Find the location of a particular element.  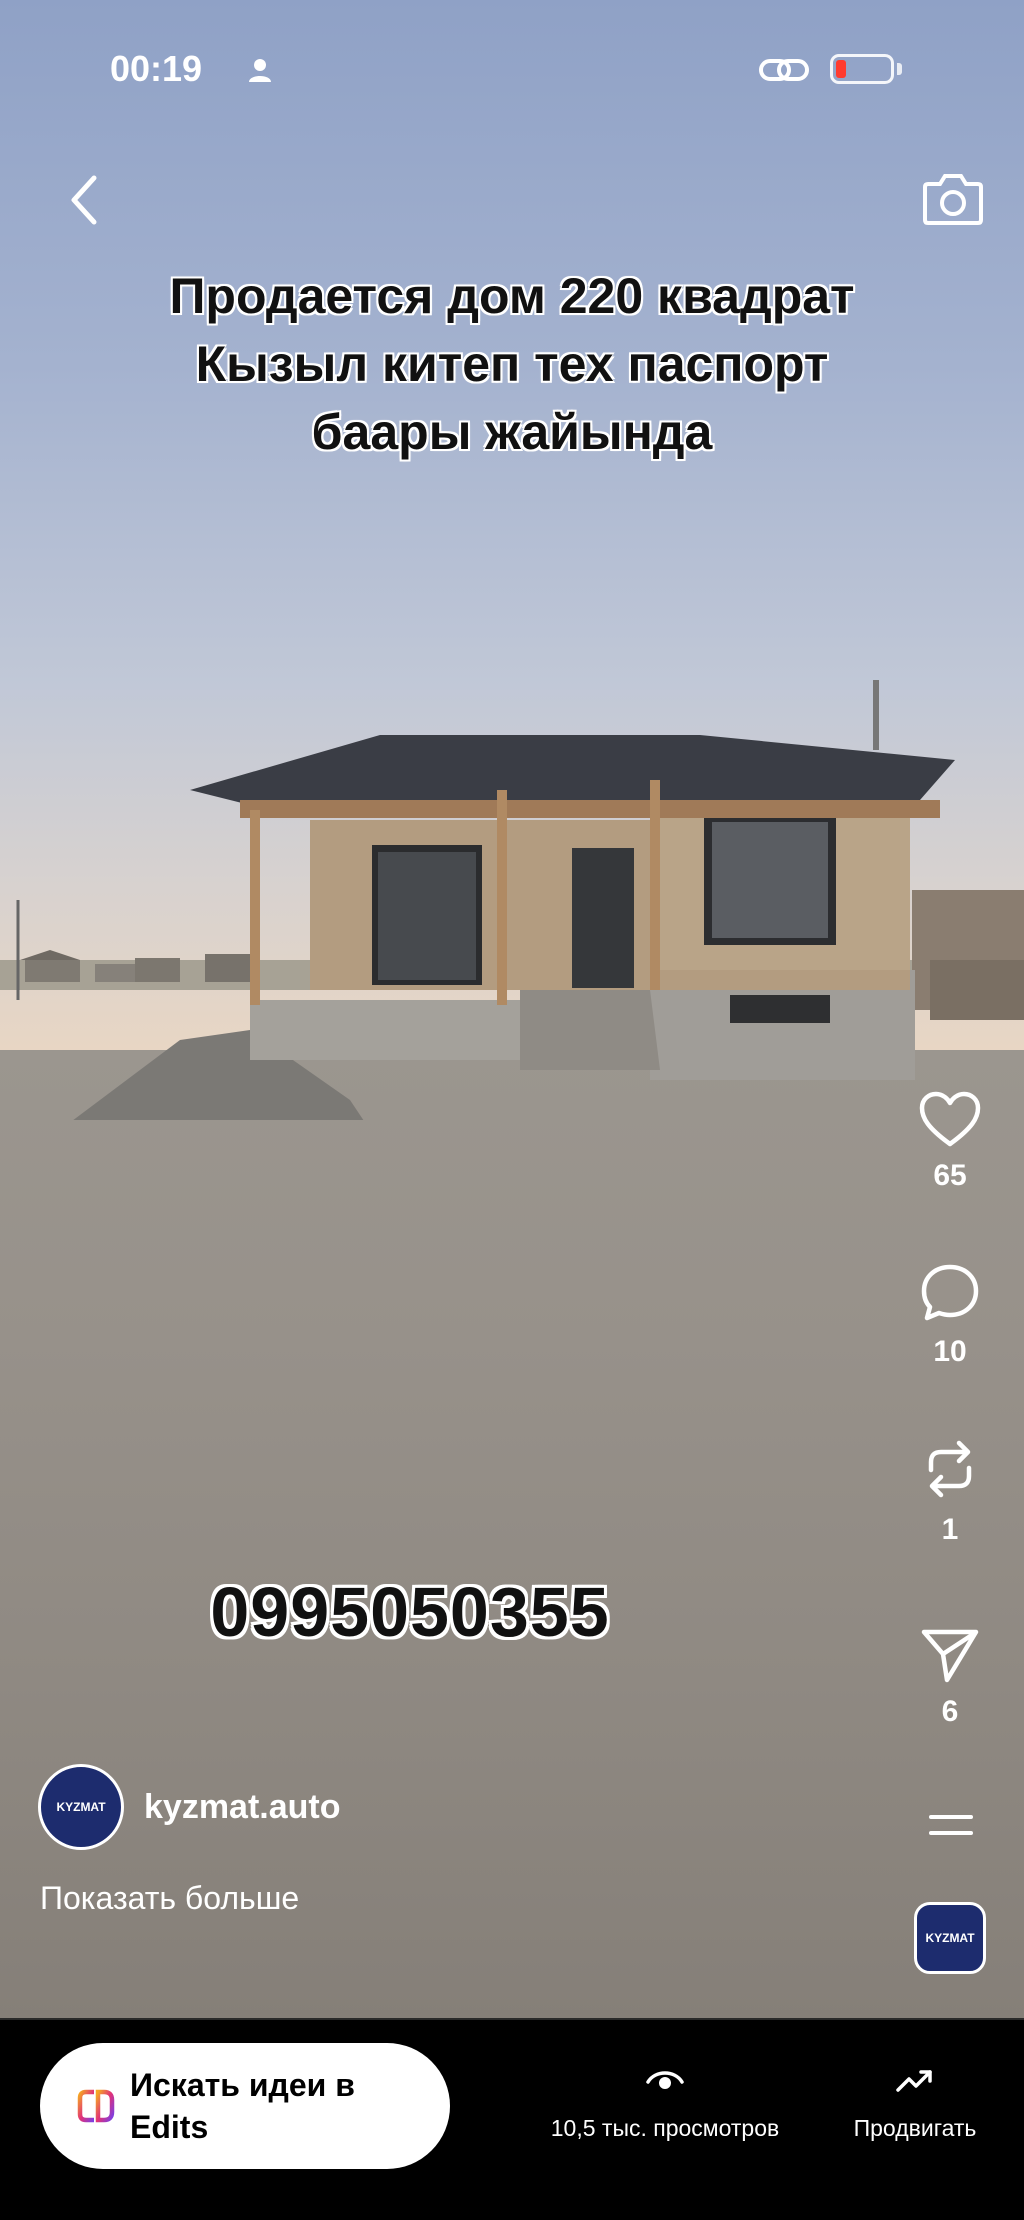

like-count: 65 is located at coordinates (950, 1175).